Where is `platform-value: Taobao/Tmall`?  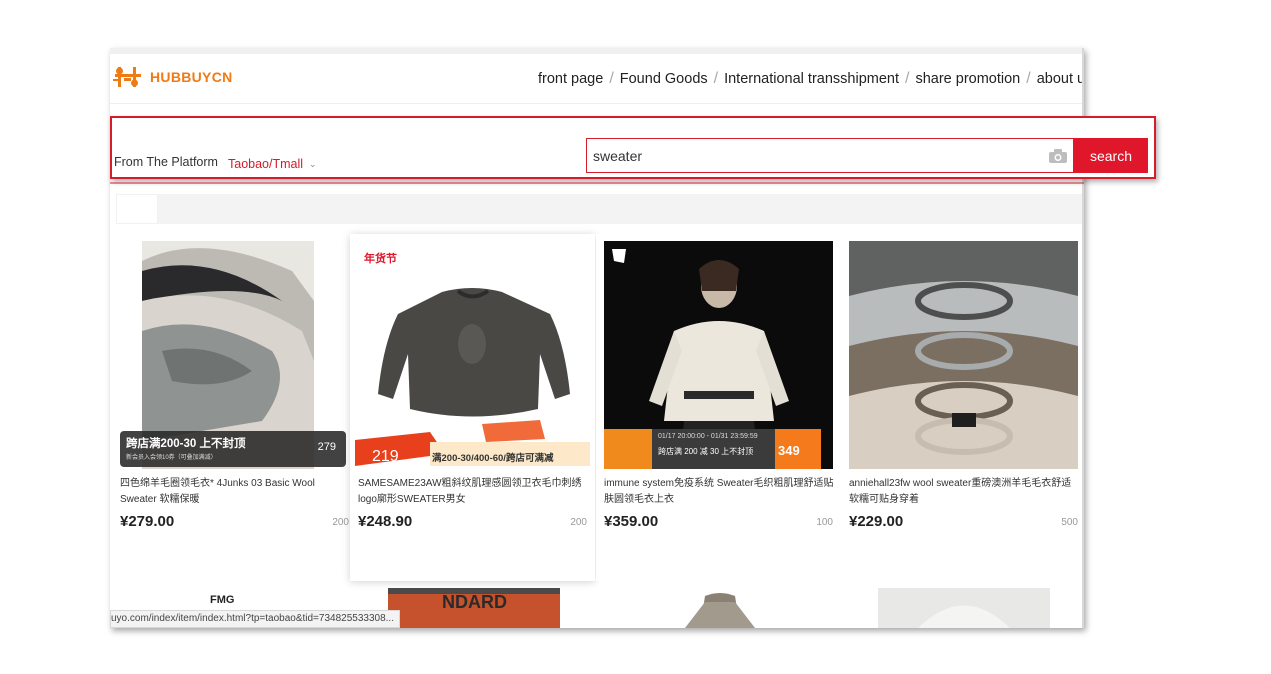
platform-value: Taobao/Tmall is located at coordinates (266, 164).